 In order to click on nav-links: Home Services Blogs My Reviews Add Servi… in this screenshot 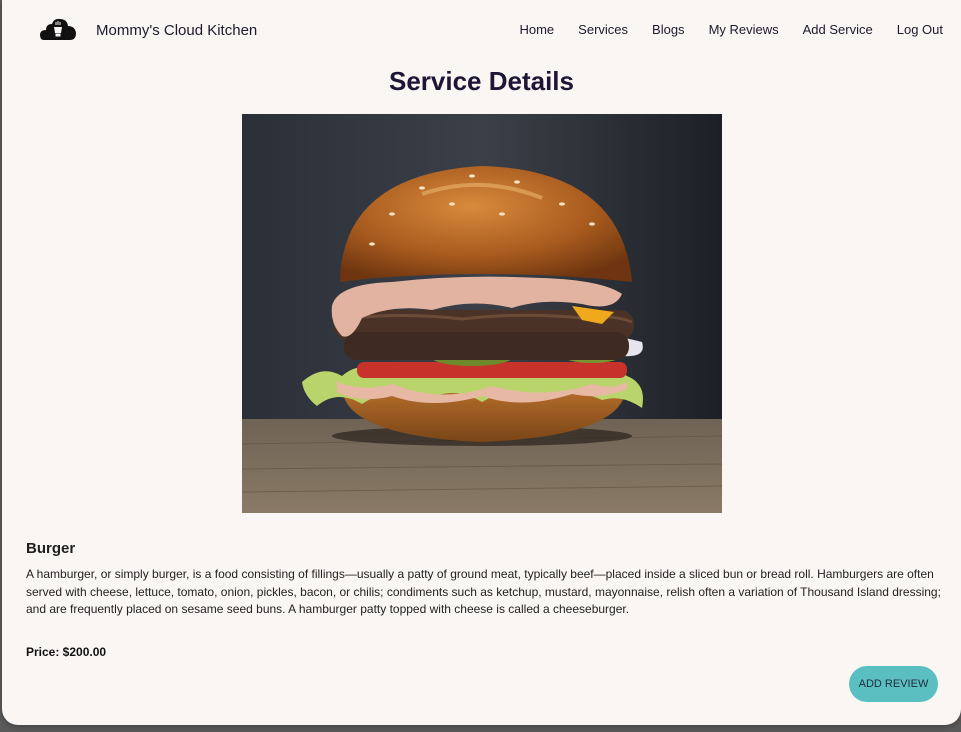, I will do `click(731, 29)`.